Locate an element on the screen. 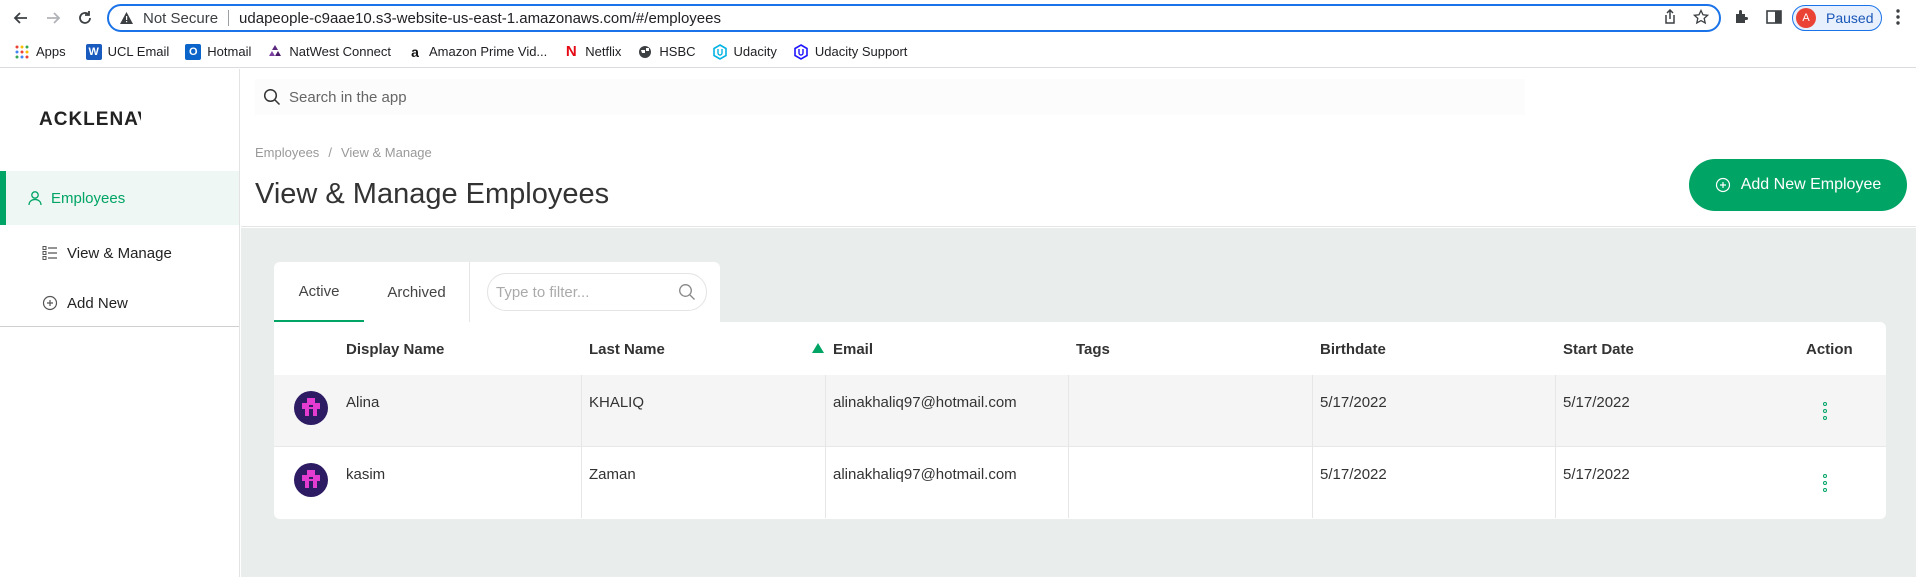 The image size is (1916, 577). natwest-icon is located at coordinates (275, 52).